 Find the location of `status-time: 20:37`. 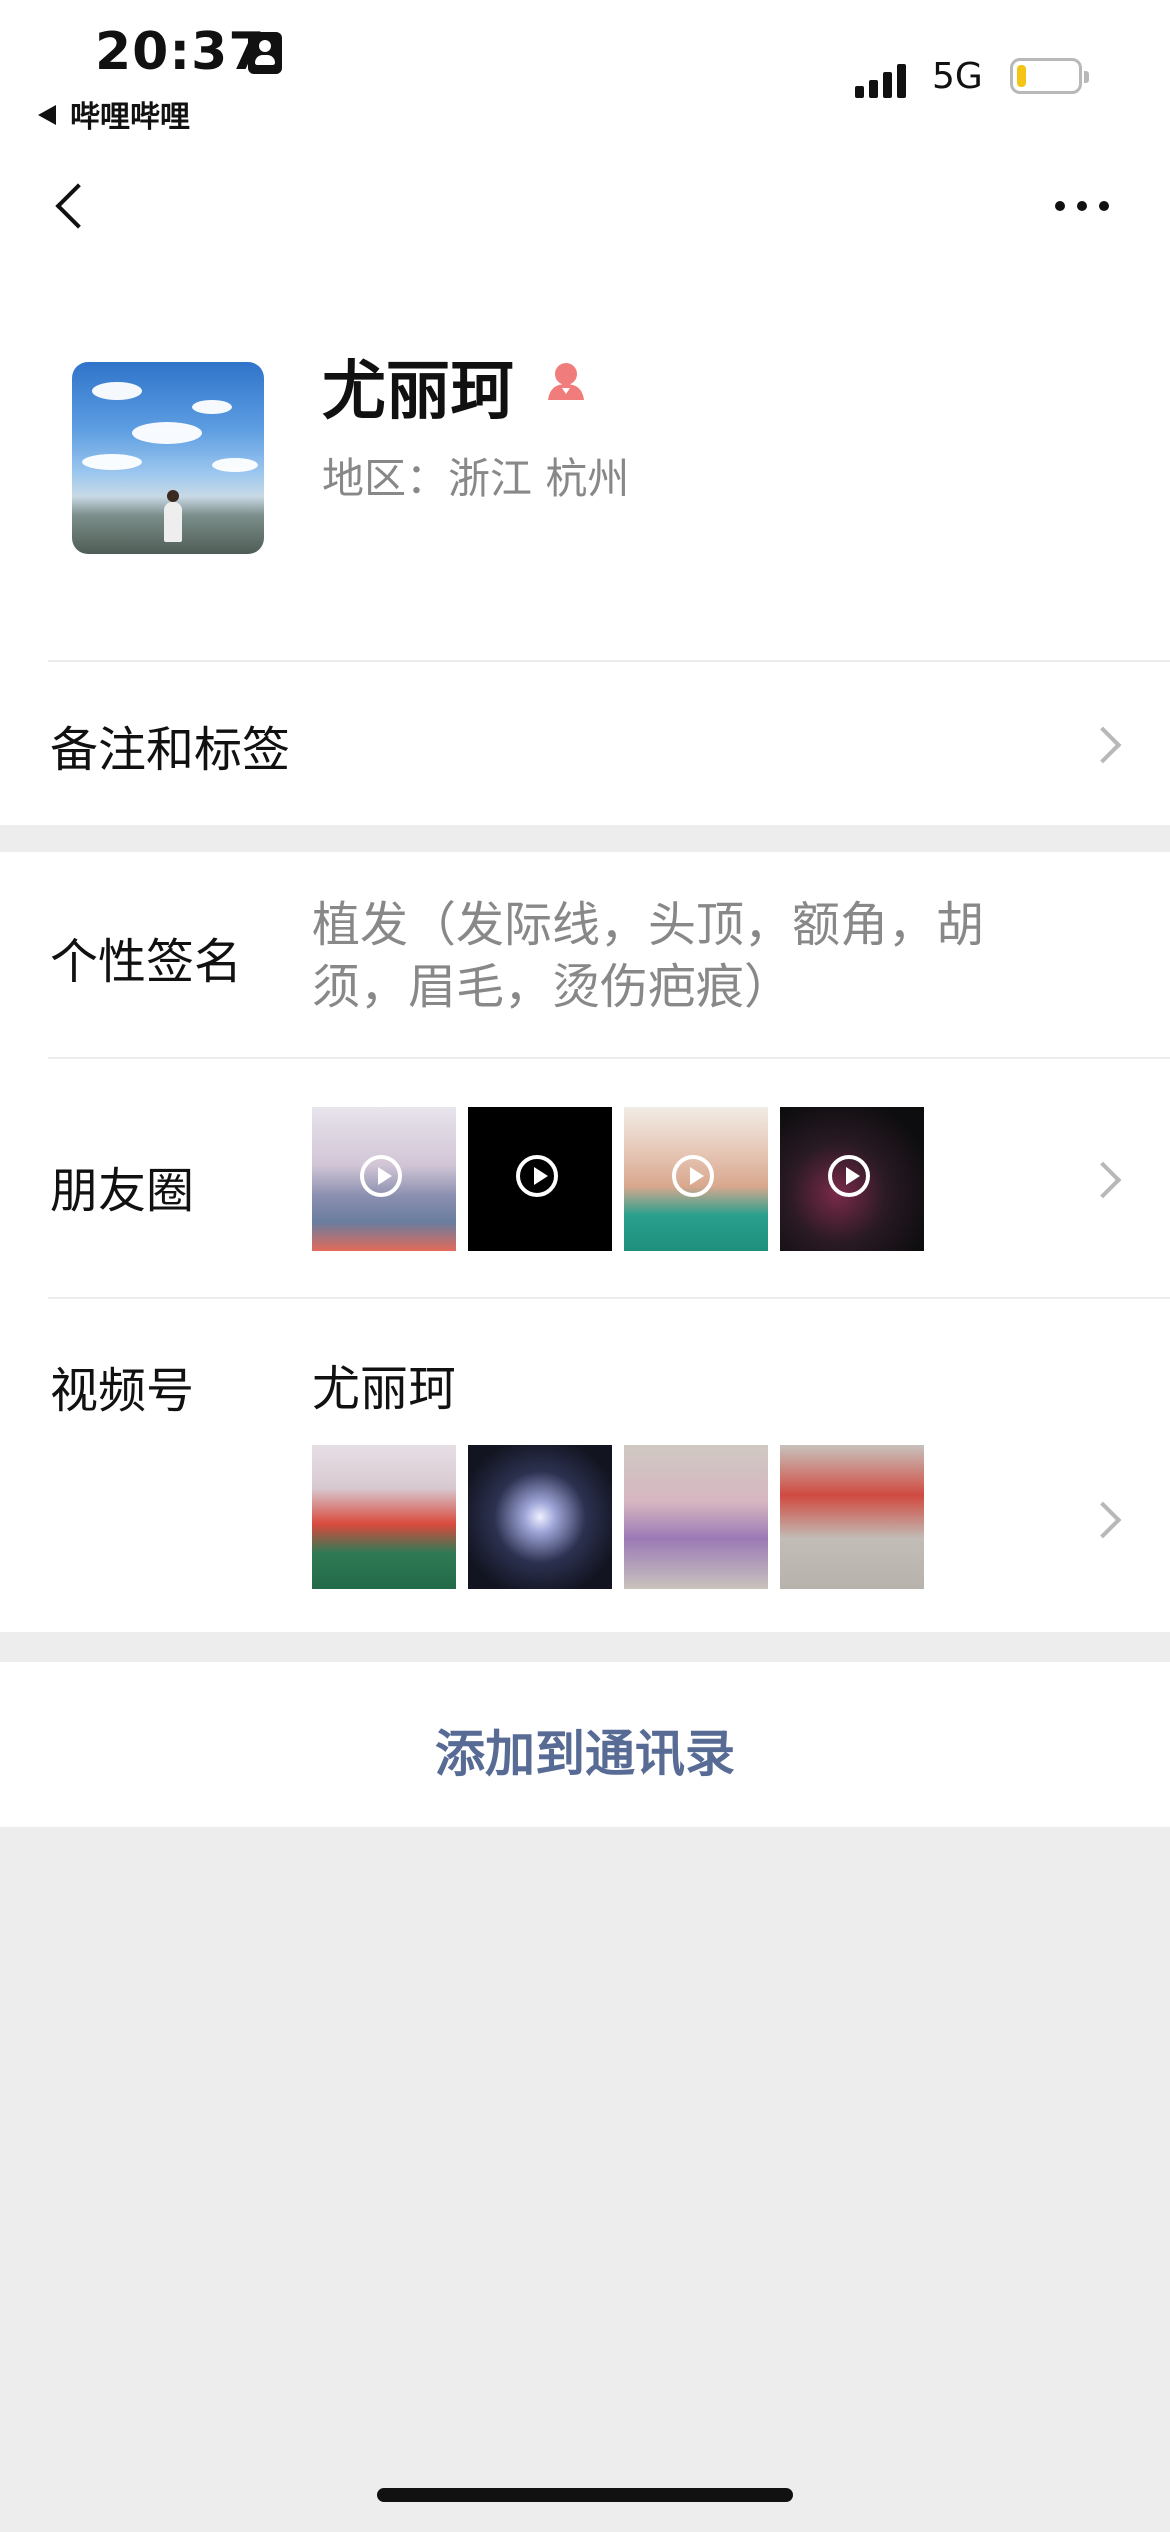

status-time: 20:37 is located at coordinates (180, 52).